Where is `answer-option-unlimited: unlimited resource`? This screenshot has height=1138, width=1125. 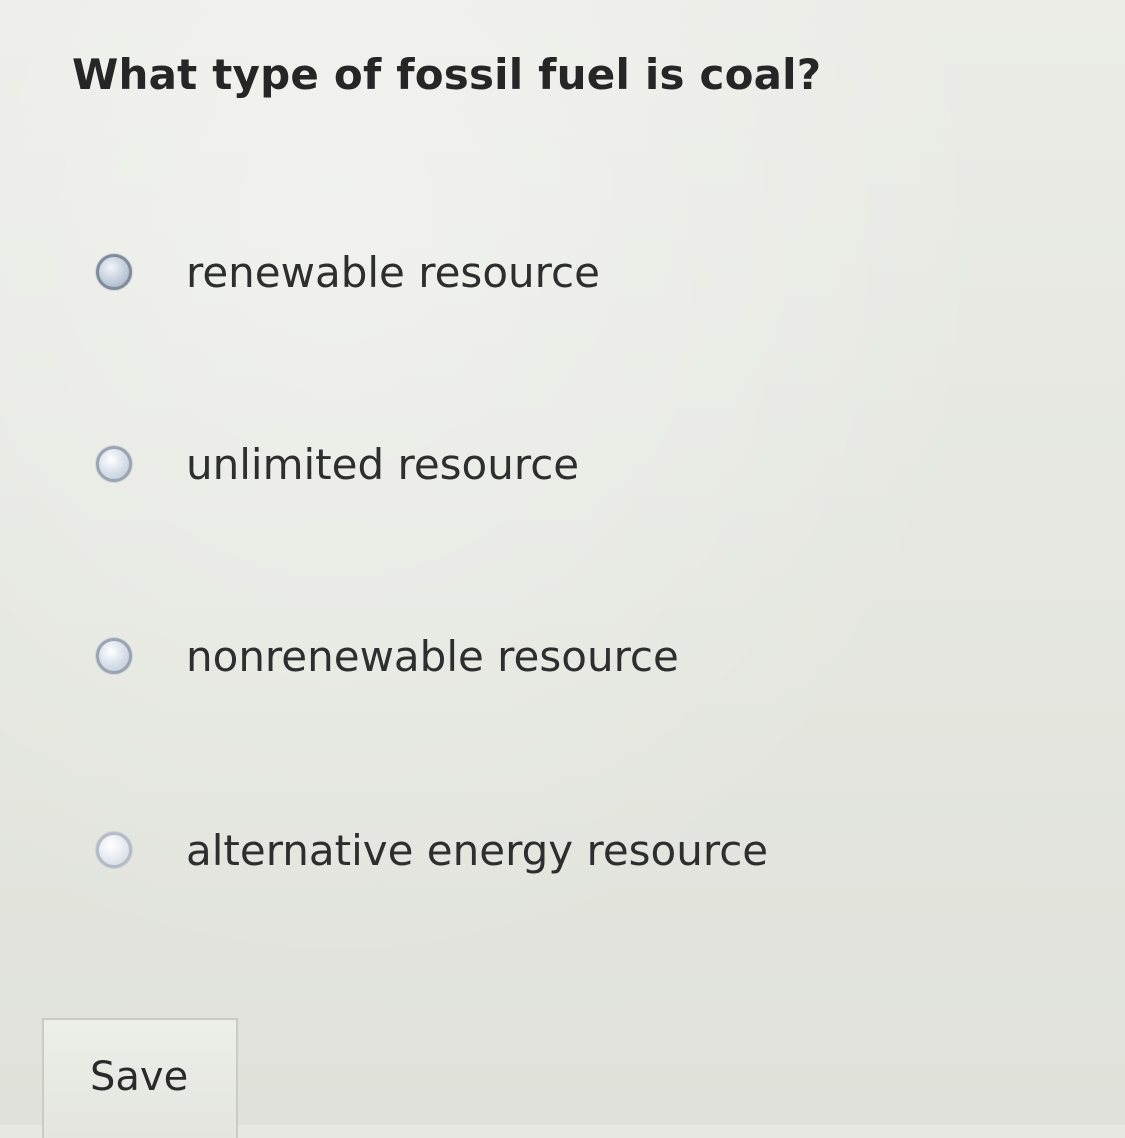
answer-option-unlimited: unlimited resource is located at coordinates (337, 464).